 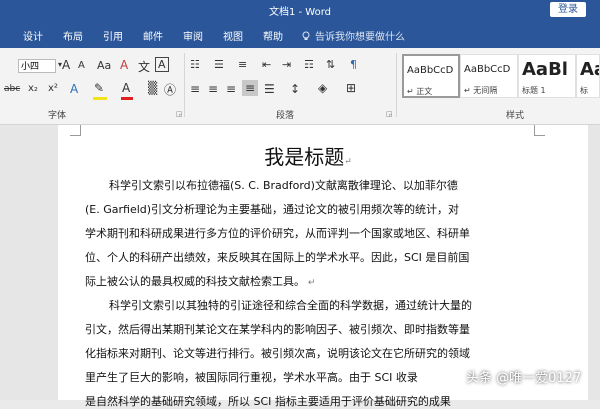 I want to click on group-label-font: 字体, so click(x=57, y=116).